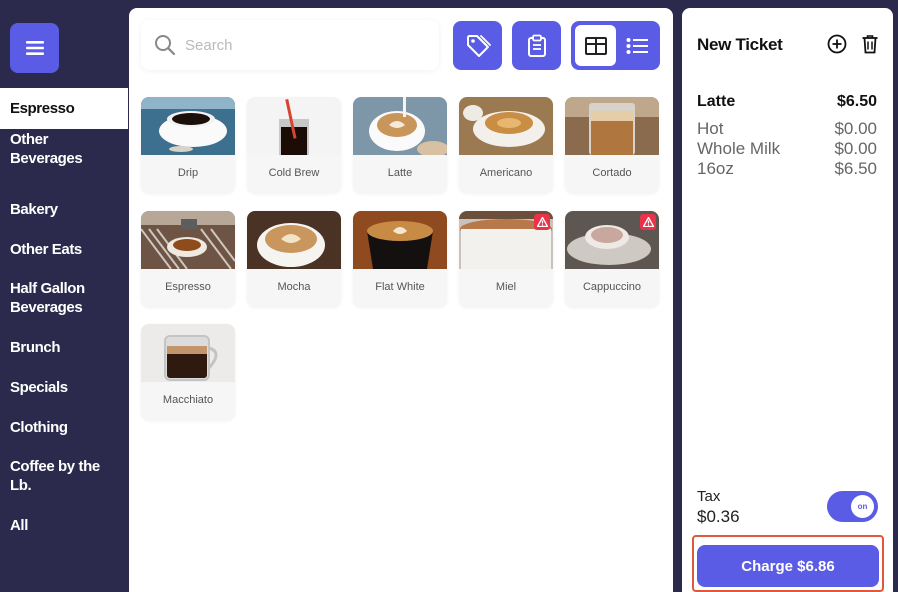  Describe the element at coordinates (787, 129) in the screenshot. I see `modifier-row: Hot $0.00` at that location.